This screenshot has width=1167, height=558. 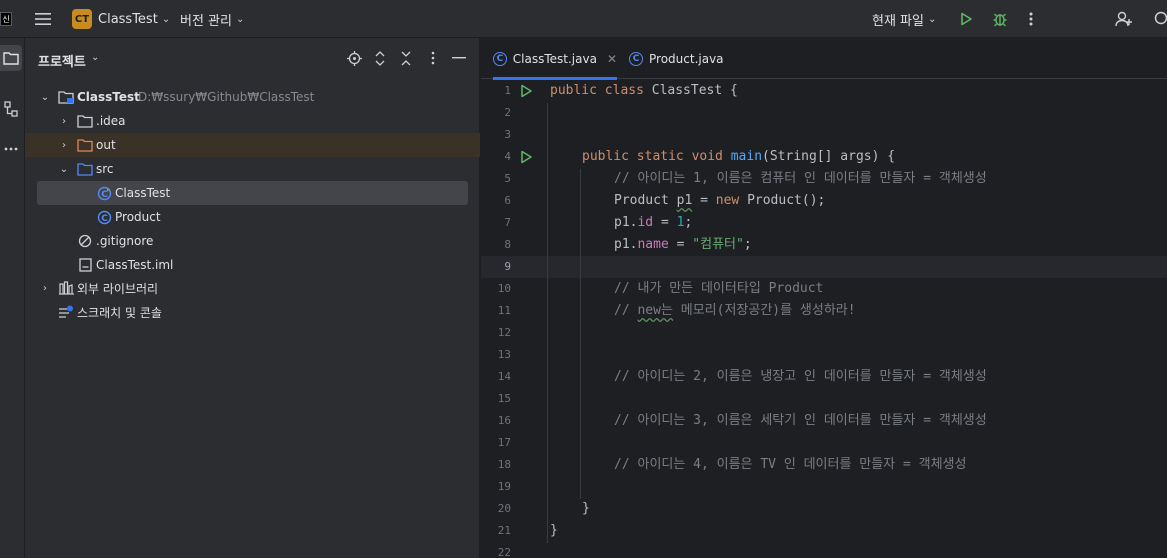 I want to click on code-line-10: // 내가 만든 데이터타입 Product, so click(x=718, y=289).